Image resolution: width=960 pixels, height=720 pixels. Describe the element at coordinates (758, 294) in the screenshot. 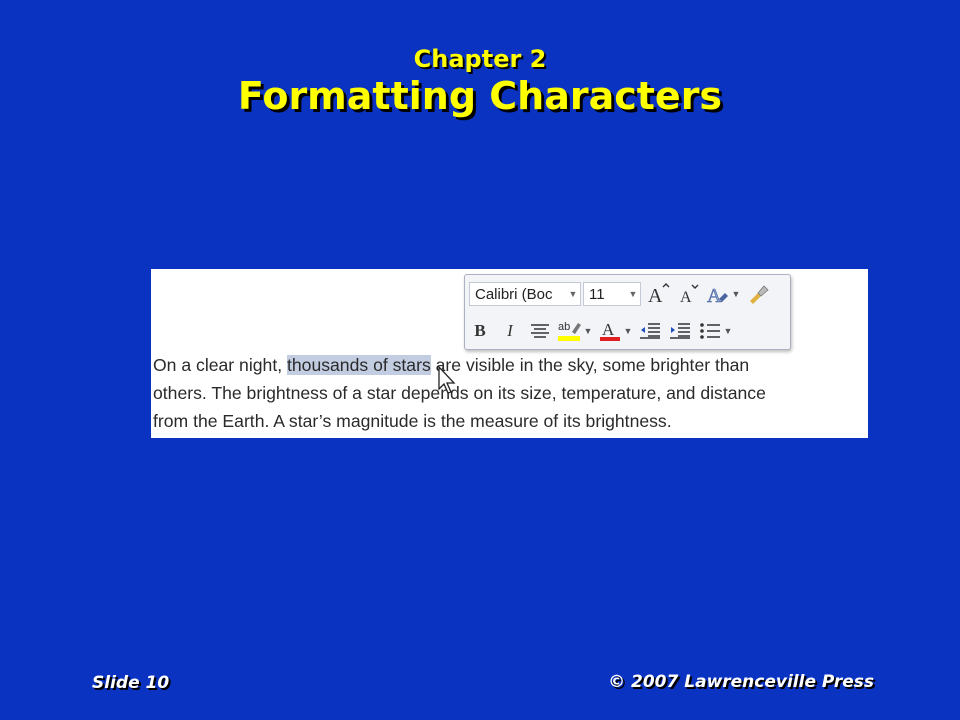

I see `format-painter-icon` at that location.